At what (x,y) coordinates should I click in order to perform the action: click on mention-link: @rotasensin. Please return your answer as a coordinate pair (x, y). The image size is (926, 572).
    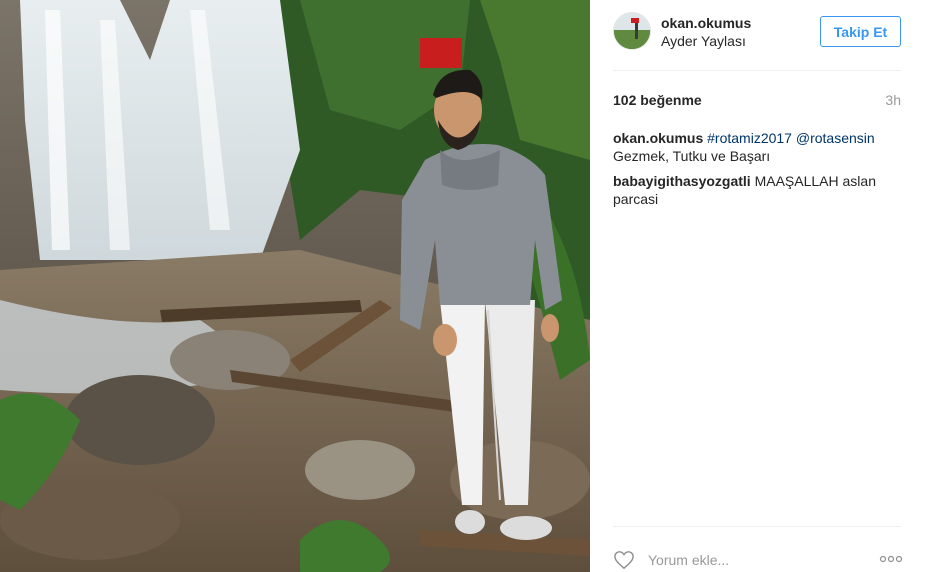
    Looking at the image, I should click on (835, 138).